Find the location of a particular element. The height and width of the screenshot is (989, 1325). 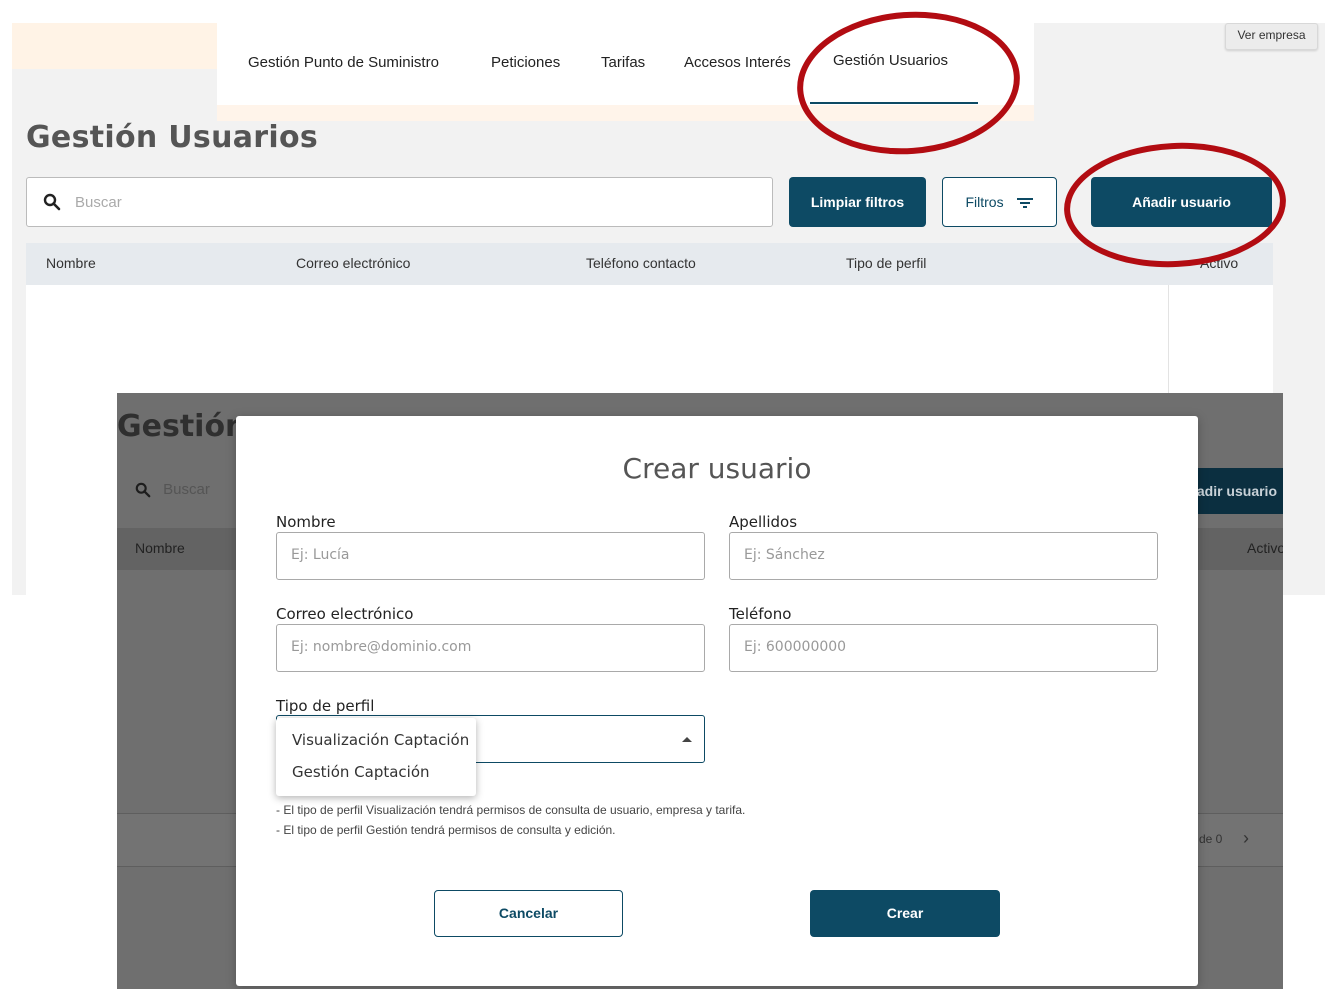

col-telefono: Teléfono contacto is located at coordinates (641, 263).